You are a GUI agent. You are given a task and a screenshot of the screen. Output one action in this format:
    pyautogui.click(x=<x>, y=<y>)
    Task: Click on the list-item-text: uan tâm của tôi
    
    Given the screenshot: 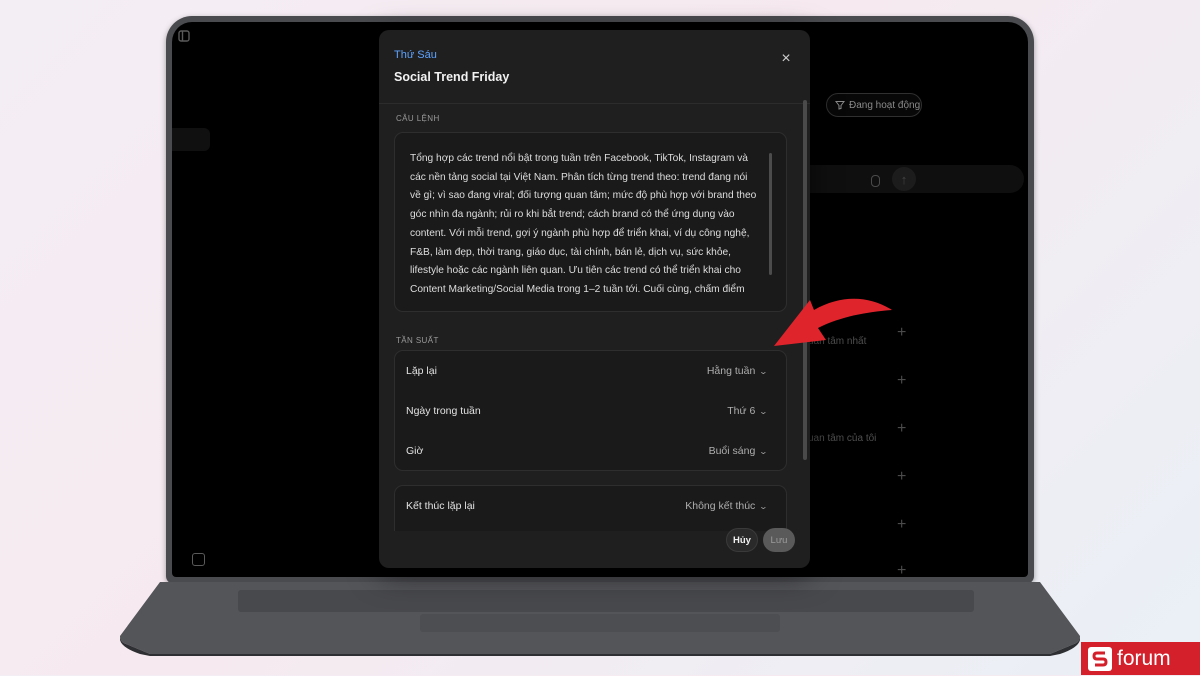 What is the action you would take?
    pyautogui.click(x=842, y=438)
    